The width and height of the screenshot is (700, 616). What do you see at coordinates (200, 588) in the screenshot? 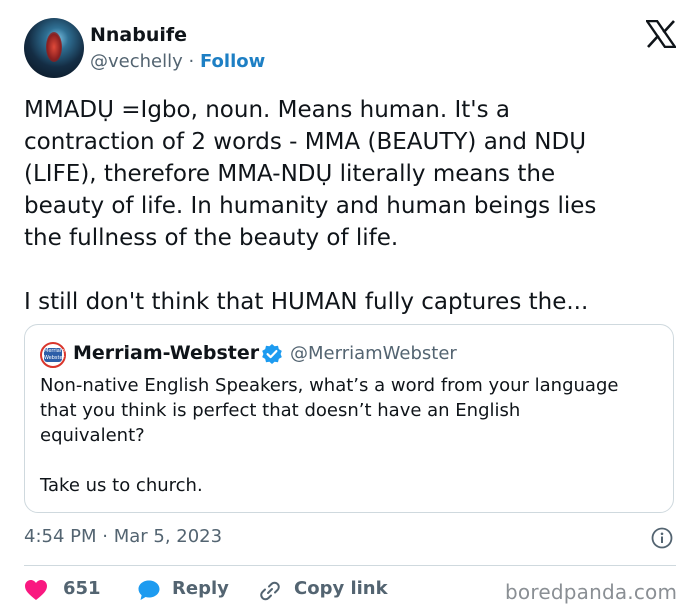
I see `reply-label: Reply` at bounding box center [200, 588].